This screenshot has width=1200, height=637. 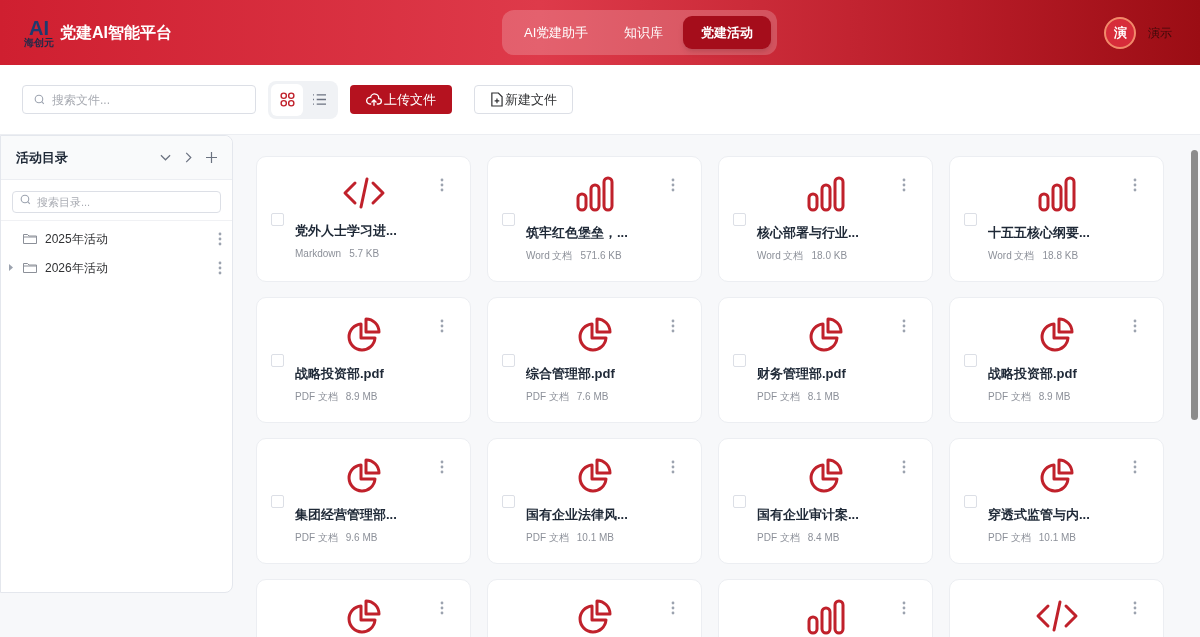 I want to click on list-icon, so click(x=319, y=99).